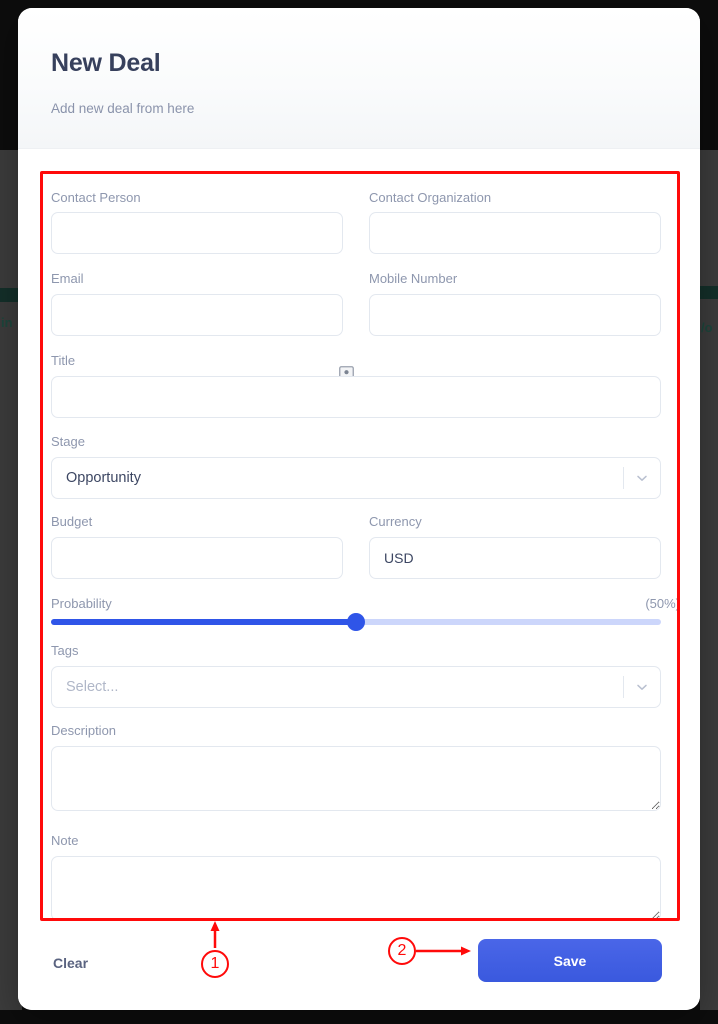 This screenshot has height=1024, width=718. What do you see at coordinates (103, 478) in the screenshot?
I see `stage-select-value: Opportunity` at bounding box center [103, 478].